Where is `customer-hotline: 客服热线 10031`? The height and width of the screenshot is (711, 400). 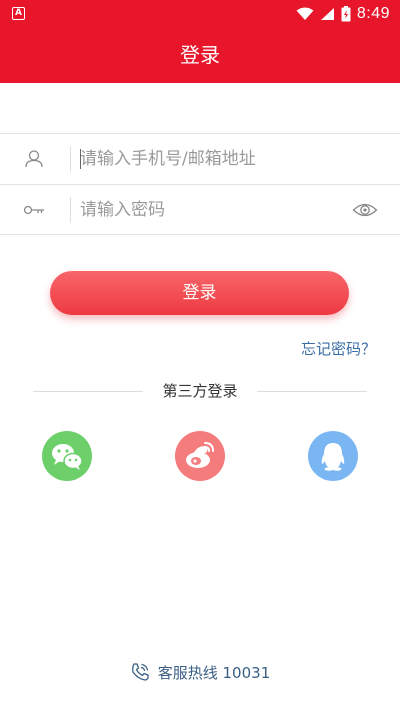 customer-hotline: 客服热线 10031 is located at coordinates (200, 672).